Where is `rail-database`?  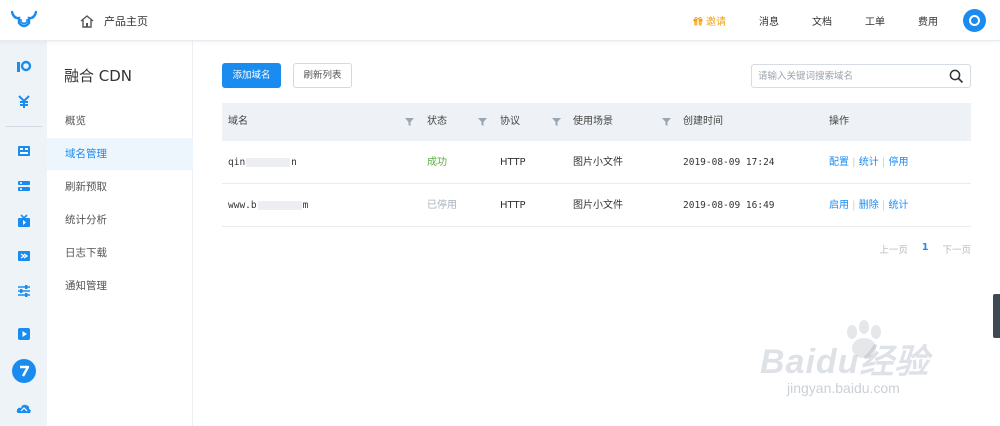
rail-database is located at coordinates (23, 186).